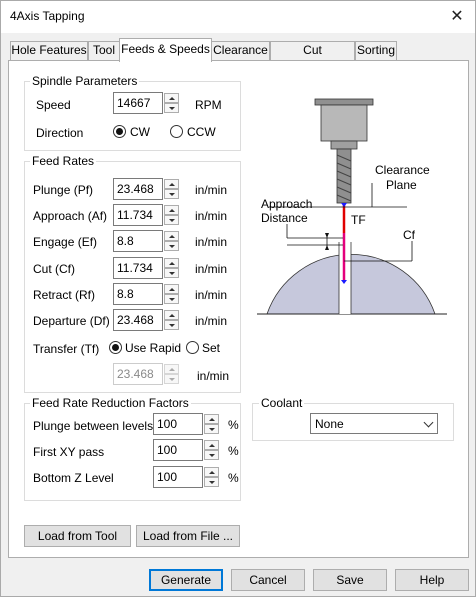 Image resolution: width=476 pixels, height=597 pixels. I want to click on engage-input: 8.8, so click(138, 241).